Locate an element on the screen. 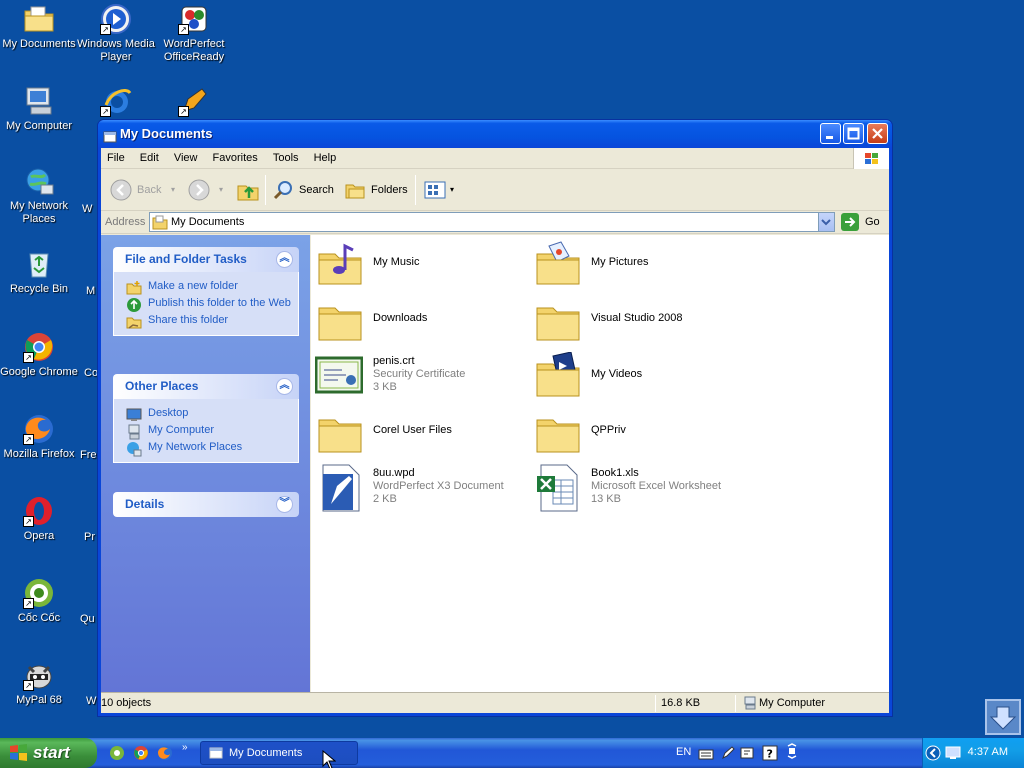  help-icon: ? is located at coordinates (770, 753).